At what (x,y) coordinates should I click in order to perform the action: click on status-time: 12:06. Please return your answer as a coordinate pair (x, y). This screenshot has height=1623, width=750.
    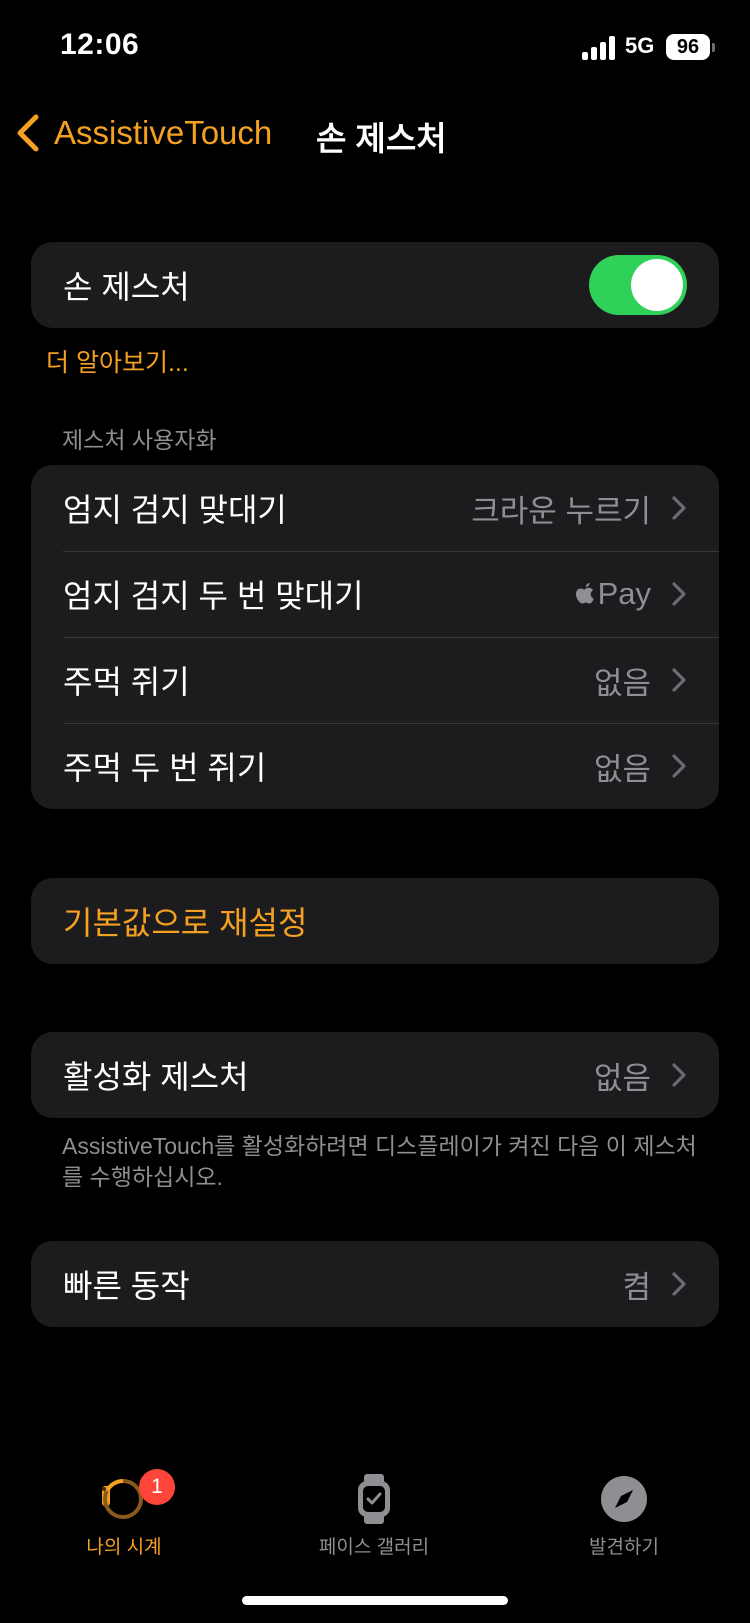
    Looking at the image, I should click on (100, 44).